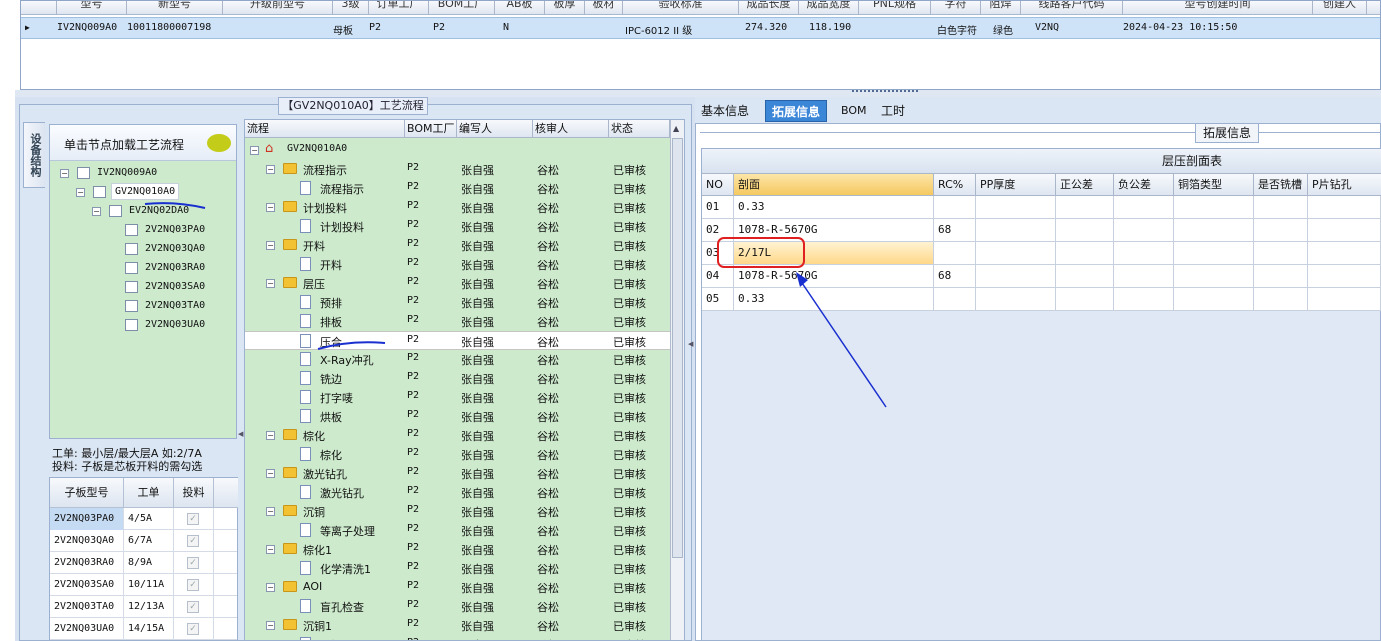 This screenshot has width=1381, height=641. I want to click on collapse-right-icon: ◀, so click(690, 344).